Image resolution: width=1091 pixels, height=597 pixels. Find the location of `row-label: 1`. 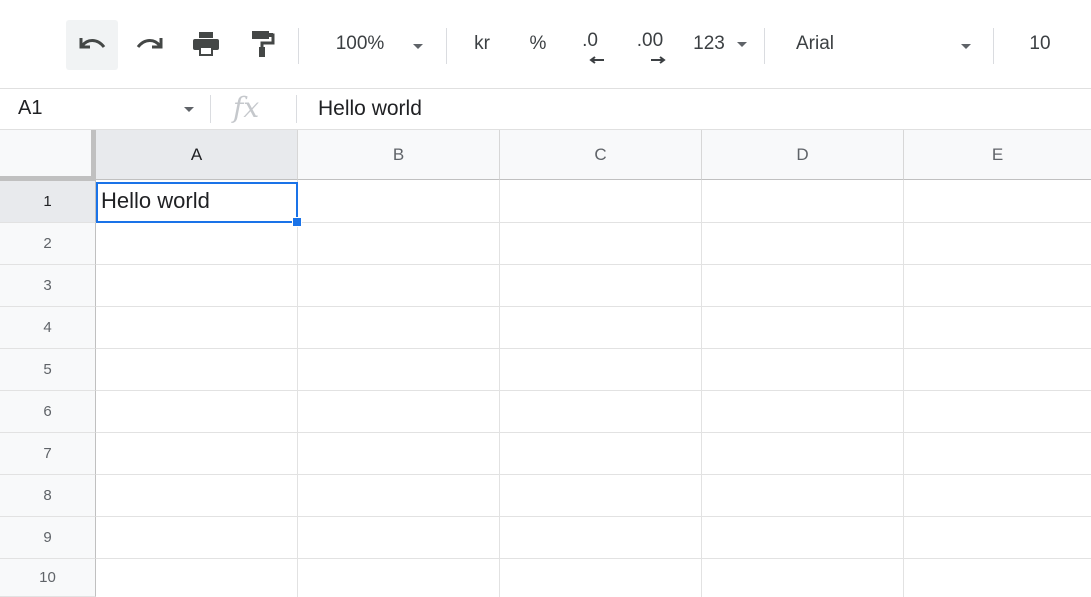

row-label: 1 is located at coordinates (47, 201).